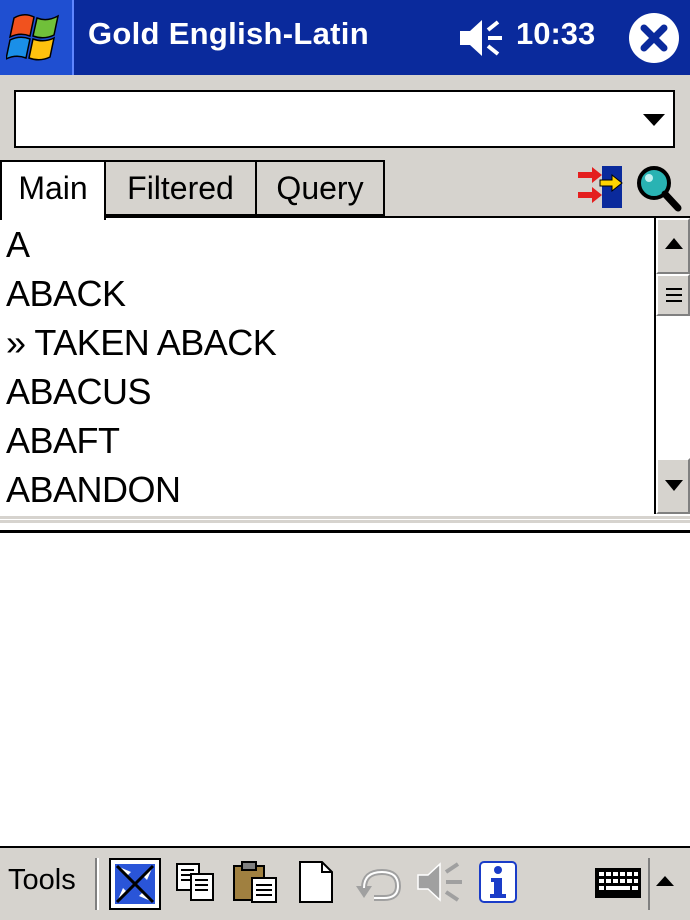  I want to click on speaker-icon, so click(483, 38).